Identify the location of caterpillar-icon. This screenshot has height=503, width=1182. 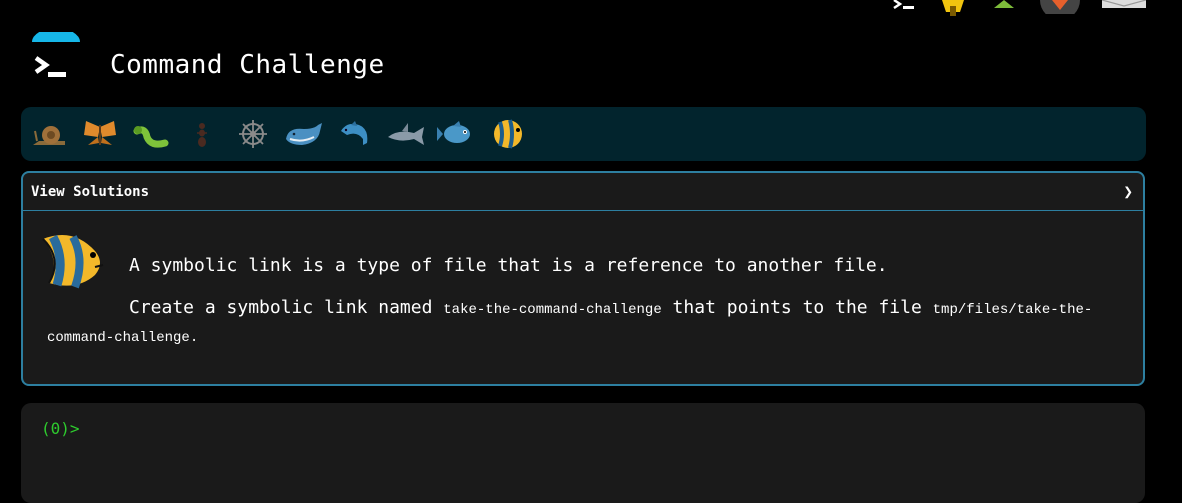
(151, 134).